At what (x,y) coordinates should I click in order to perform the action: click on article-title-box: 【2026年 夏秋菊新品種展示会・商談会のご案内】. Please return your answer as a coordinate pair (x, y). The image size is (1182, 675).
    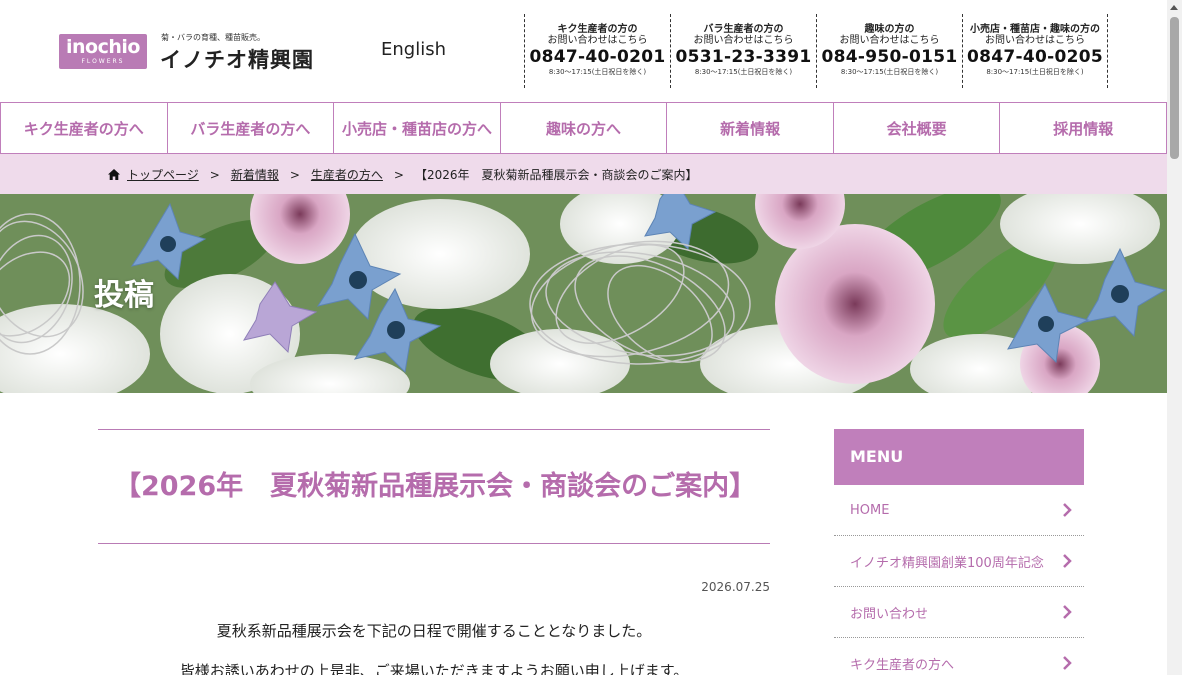
    Looking at the image, I should click on (434, 486).